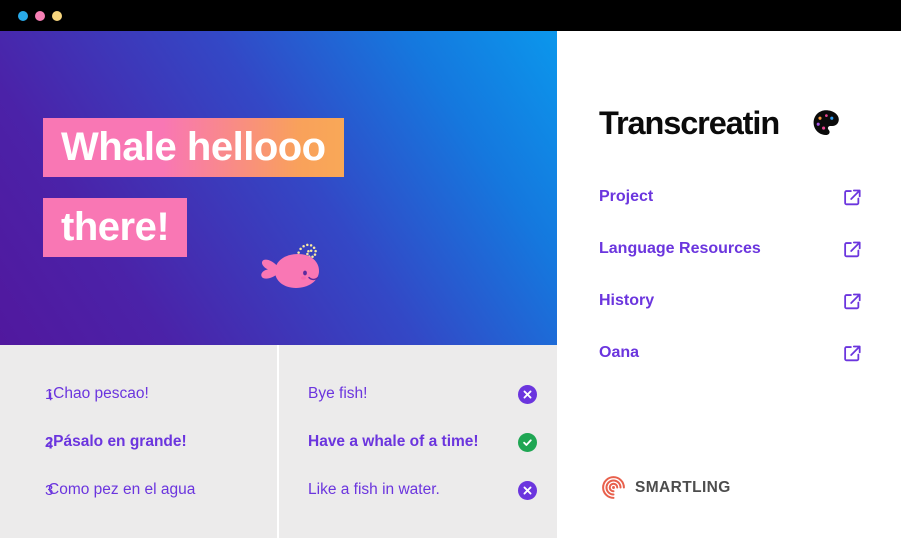 The width and height of the screenshot is (901, 538). Describe the element at coordinates (627, 300) in the screenshot. I see `sidebar-item-label: History` at that location.